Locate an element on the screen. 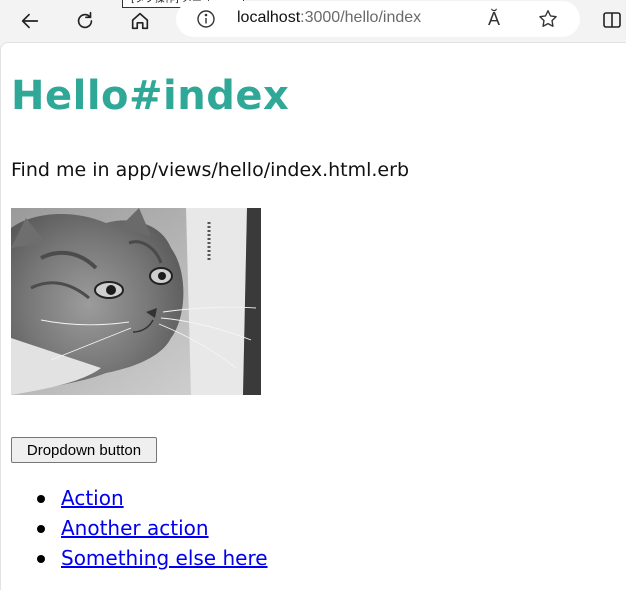  list-item: Something else here is located at coordinates (152, 558).